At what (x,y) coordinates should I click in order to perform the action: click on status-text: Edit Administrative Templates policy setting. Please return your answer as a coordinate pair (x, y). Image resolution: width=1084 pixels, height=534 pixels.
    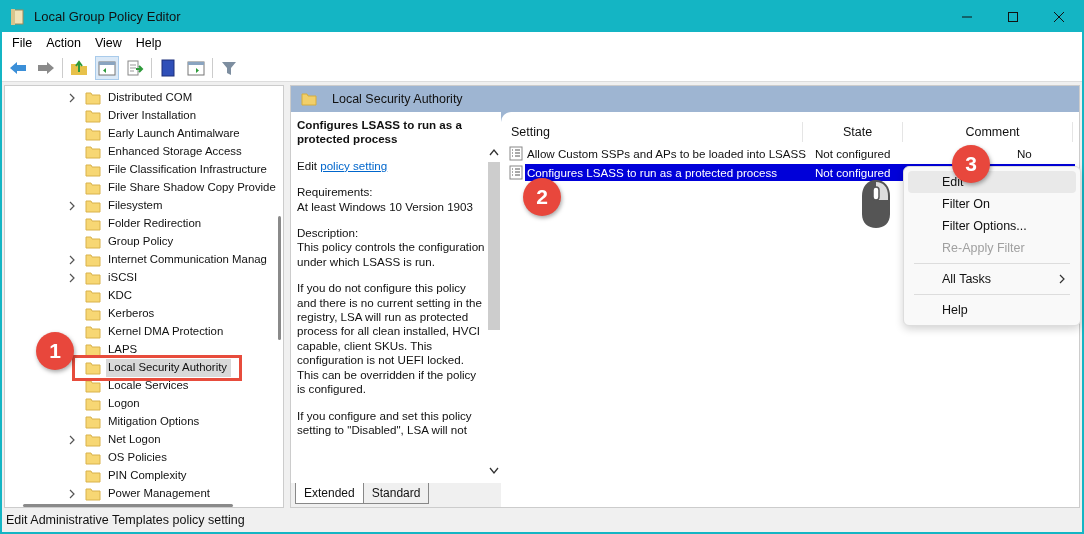
    Looking at the image, I should click on (125, 520).